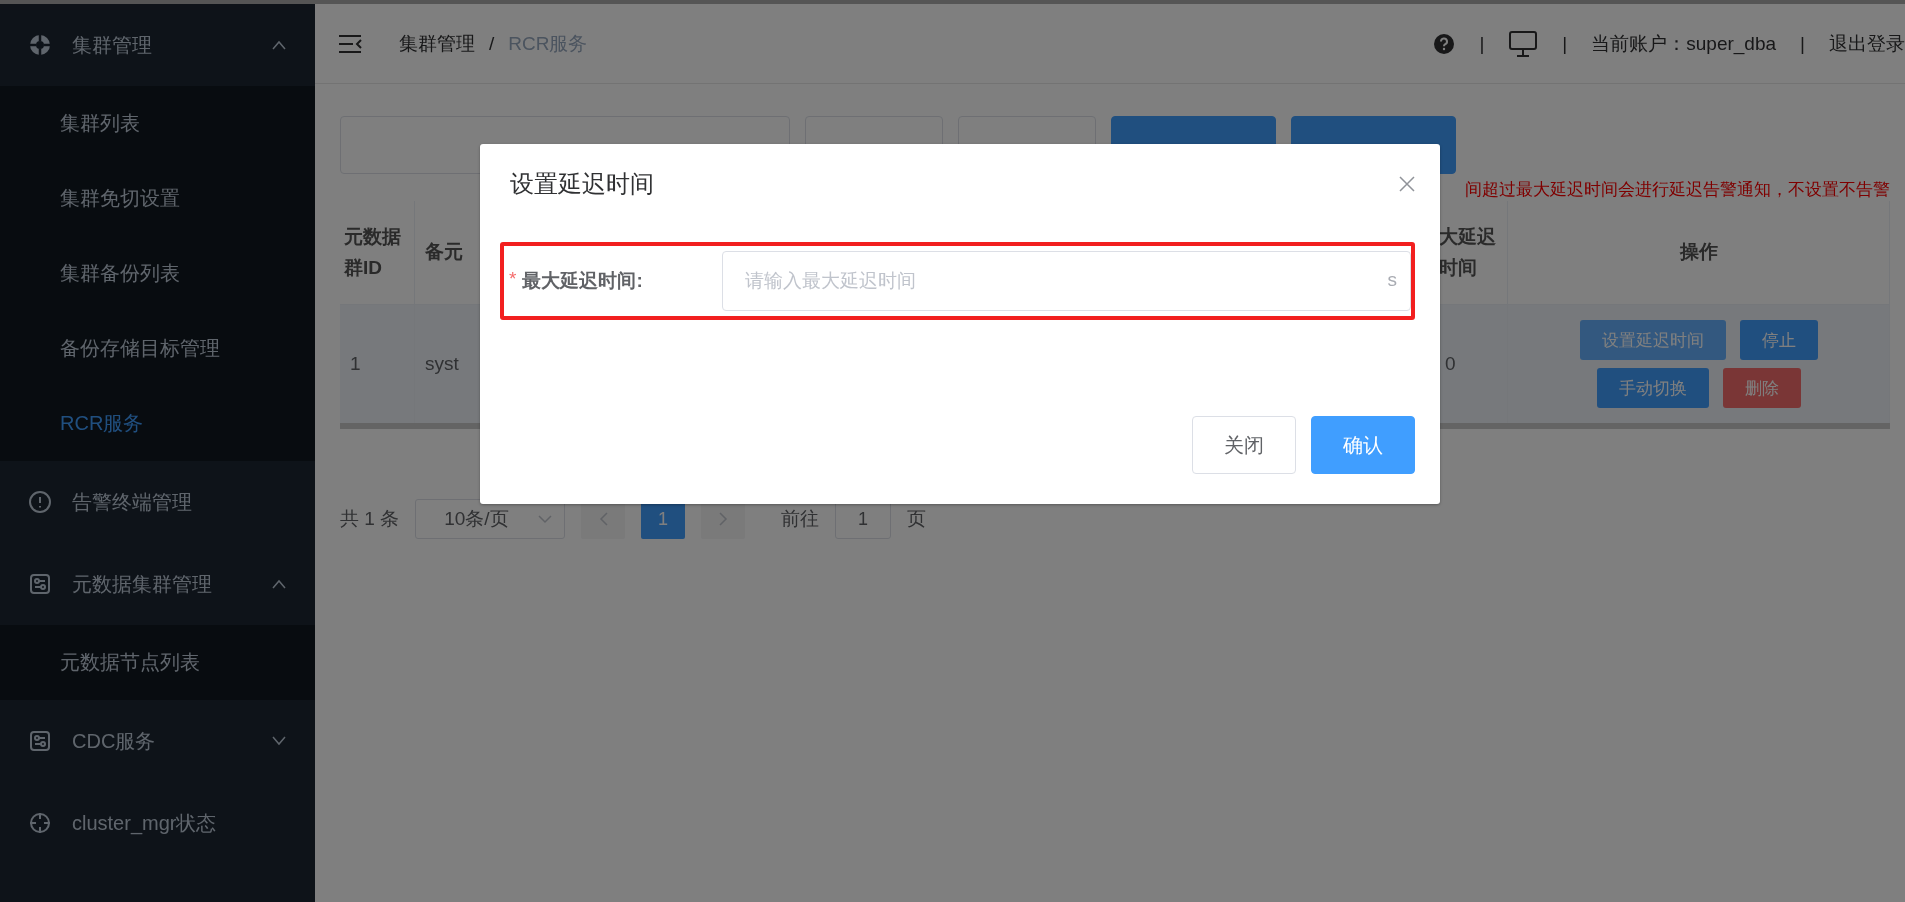 Image resolution: width=1905 pixels, height=902 pixels. I want to click on required-mark: *, so click(513, 279).